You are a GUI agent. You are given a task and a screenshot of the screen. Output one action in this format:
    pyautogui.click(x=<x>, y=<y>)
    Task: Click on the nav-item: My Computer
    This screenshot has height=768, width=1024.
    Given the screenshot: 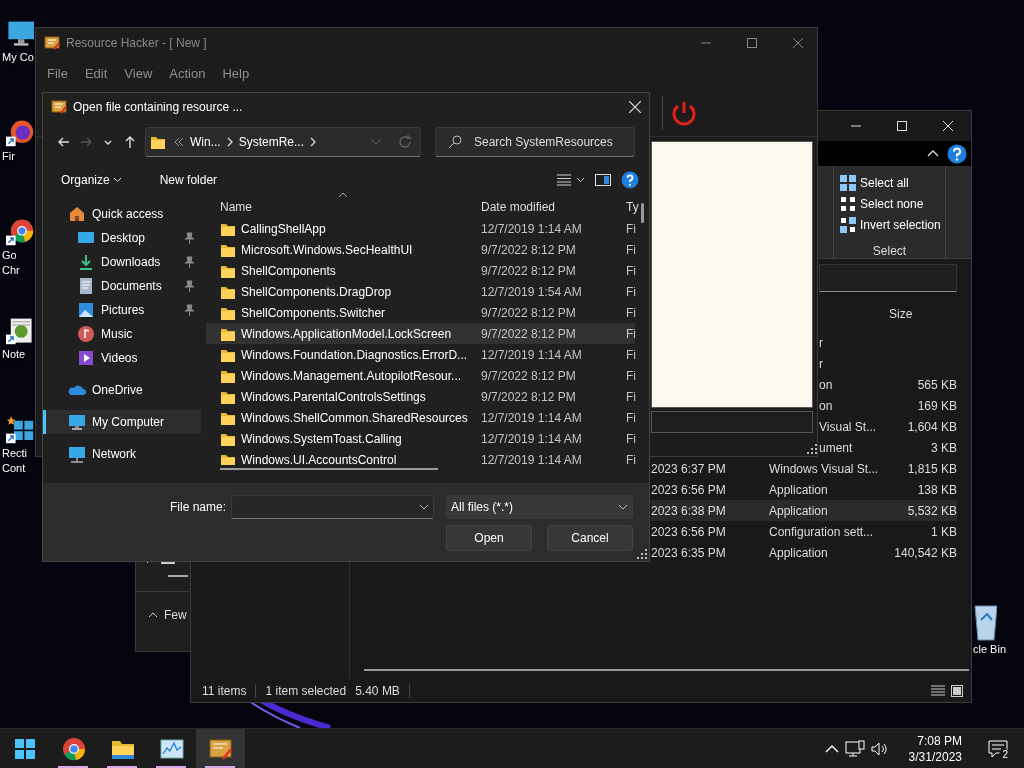 What is the action you would take?
    pyautogui.click(x=122, y=422)
    